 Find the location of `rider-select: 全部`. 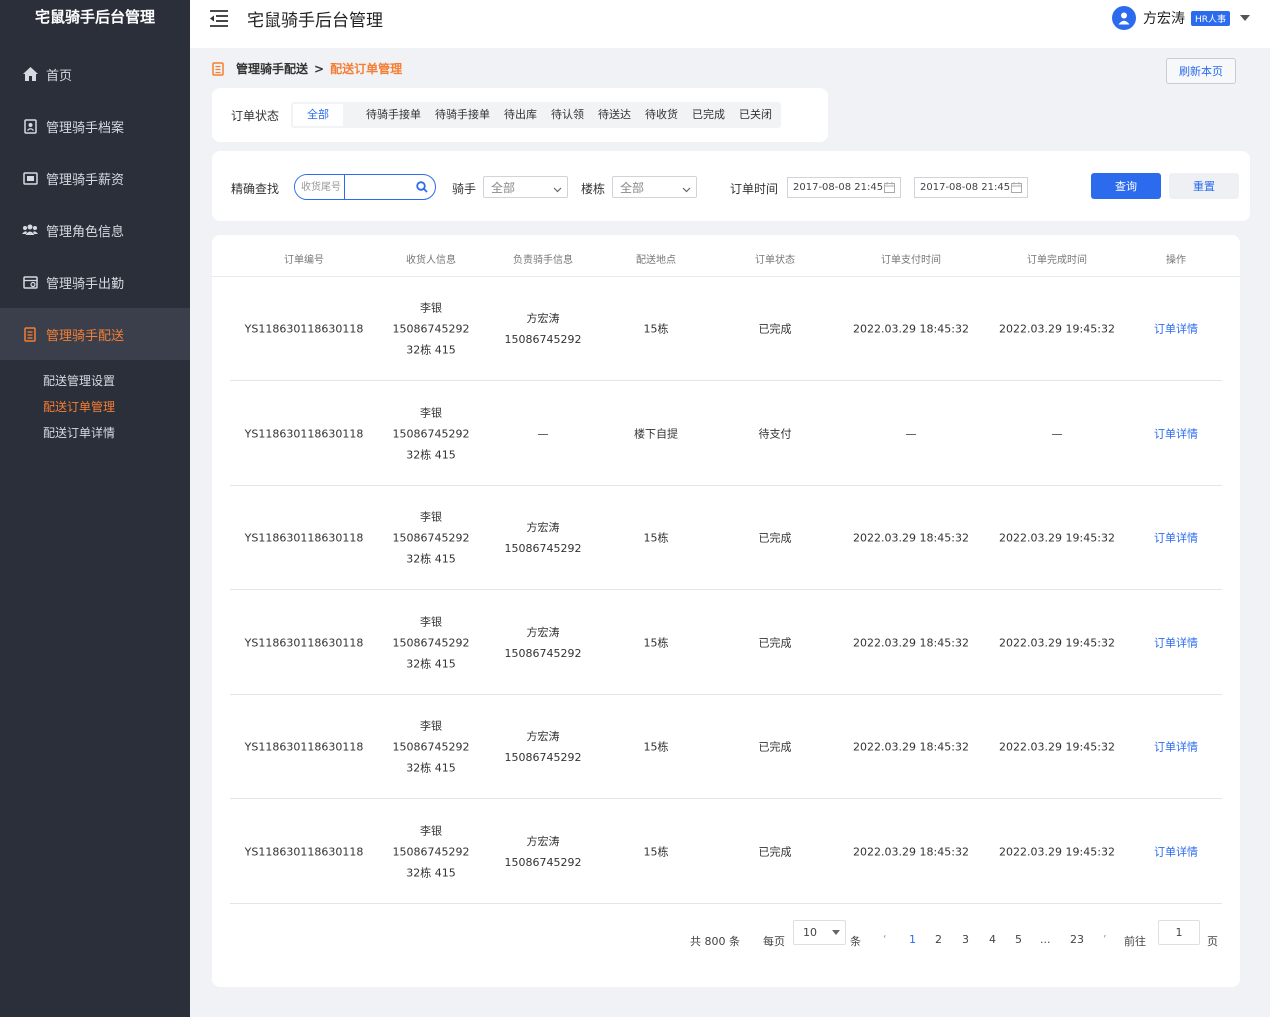

rider-select: 全部 is located at coordinates (525, 187).